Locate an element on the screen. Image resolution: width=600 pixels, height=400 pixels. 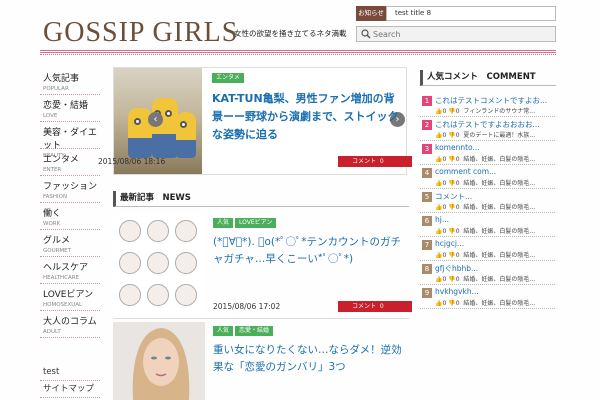
link-sitemap: サイトマップ is located at coordinates (70, 389).